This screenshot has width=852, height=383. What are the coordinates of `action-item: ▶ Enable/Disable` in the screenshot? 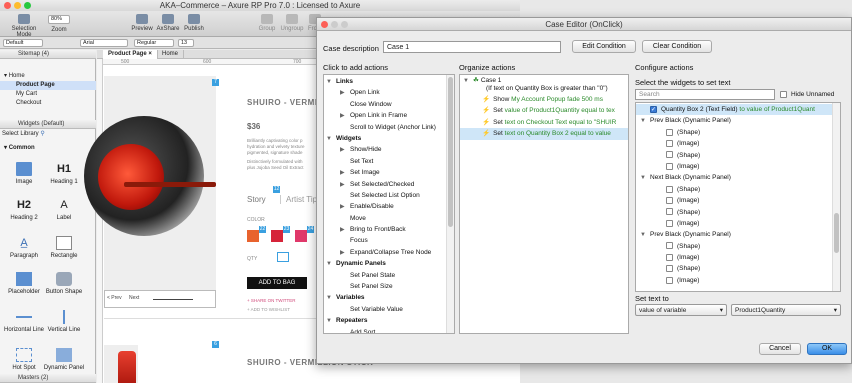 It's located at (385, 206).